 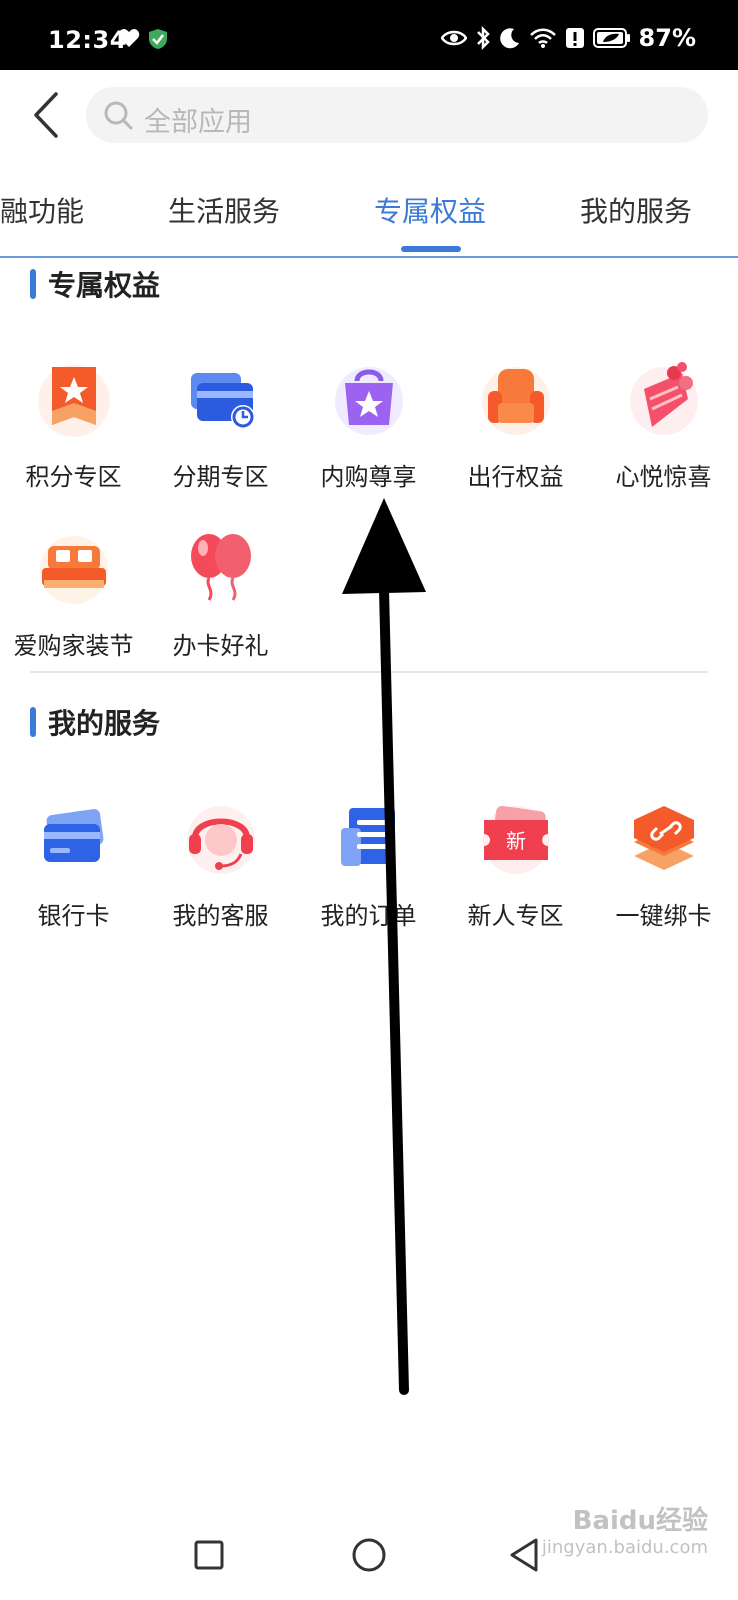 I want to click on grid-item-label: 办卡好礼, so click(x=220, y=646).